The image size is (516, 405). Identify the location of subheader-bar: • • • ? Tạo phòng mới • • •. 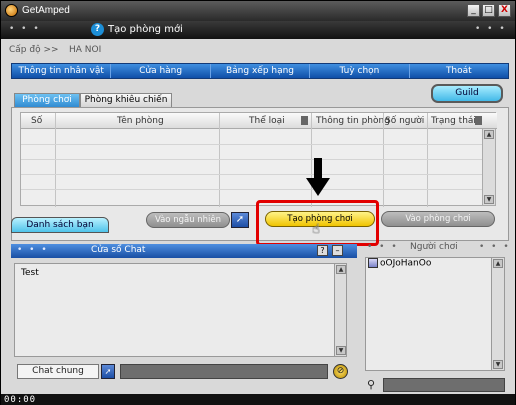
(258, 30).